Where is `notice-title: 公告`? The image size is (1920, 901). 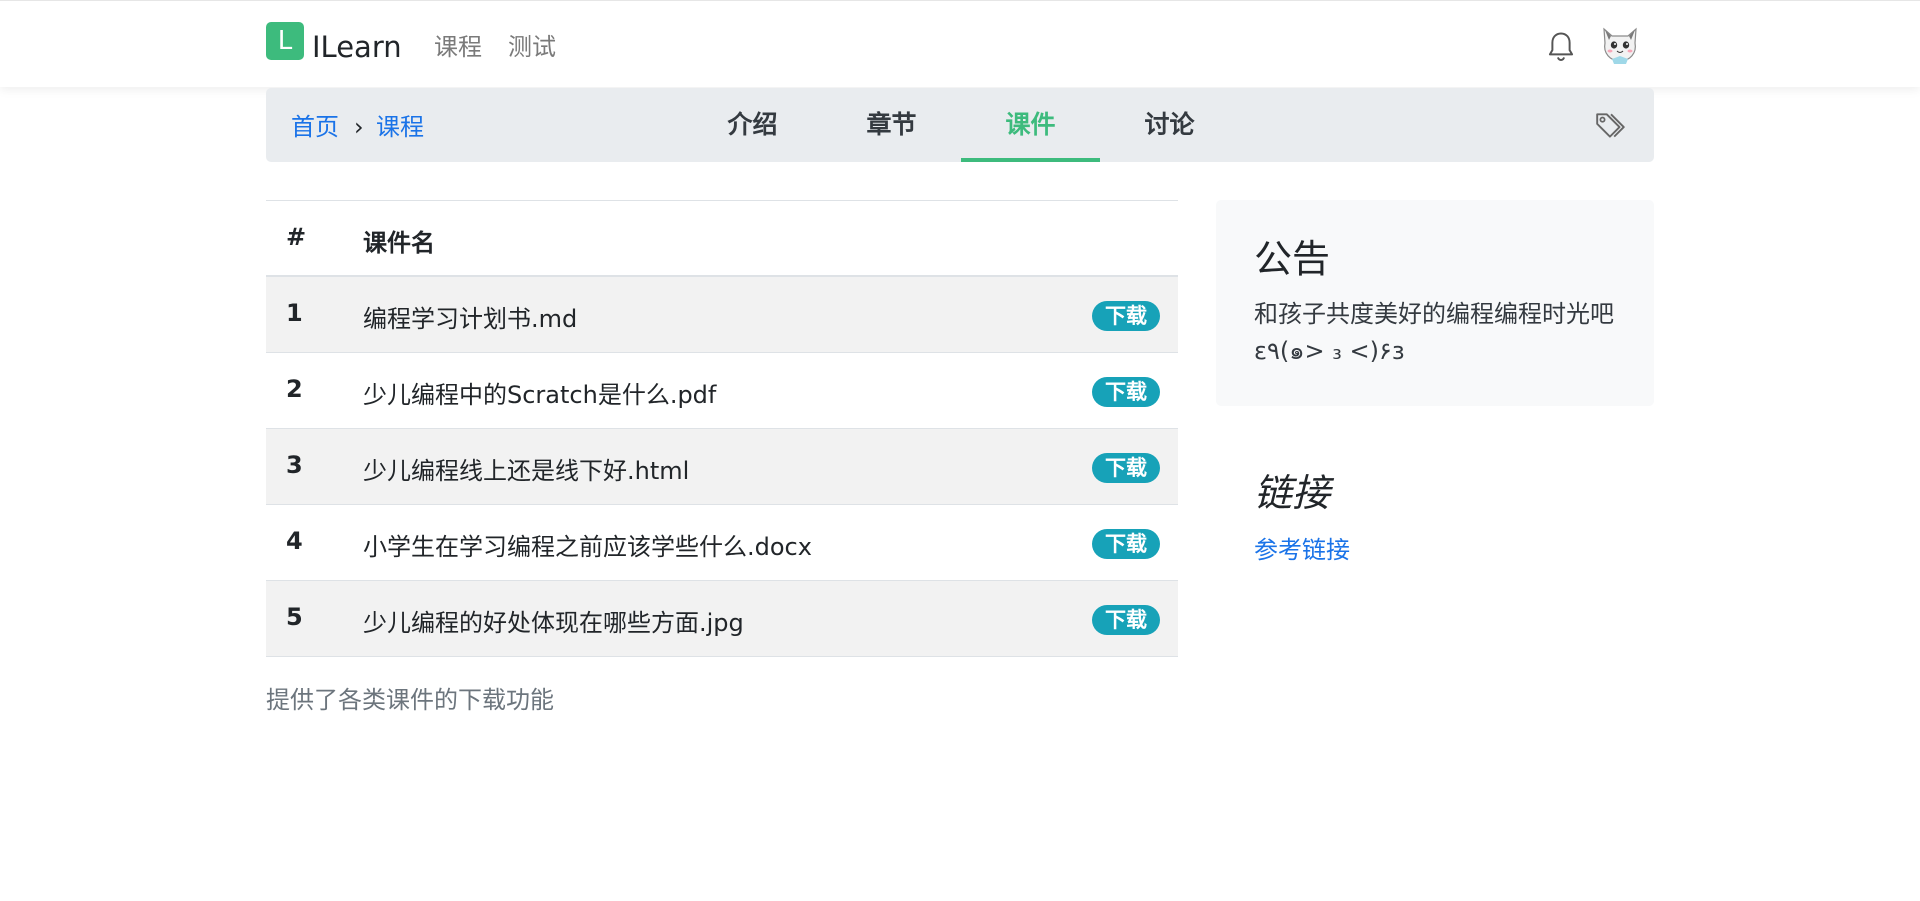
notice-title: 公告 is located at coordinates (1292, 259).